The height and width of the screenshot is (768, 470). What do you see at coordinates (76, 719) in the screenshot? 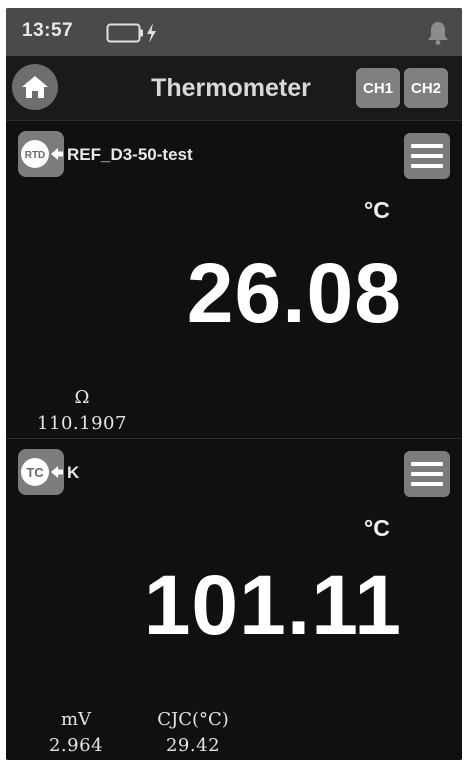
I see `millivolt-unit-label: mV` at bounding box center [76, 719].